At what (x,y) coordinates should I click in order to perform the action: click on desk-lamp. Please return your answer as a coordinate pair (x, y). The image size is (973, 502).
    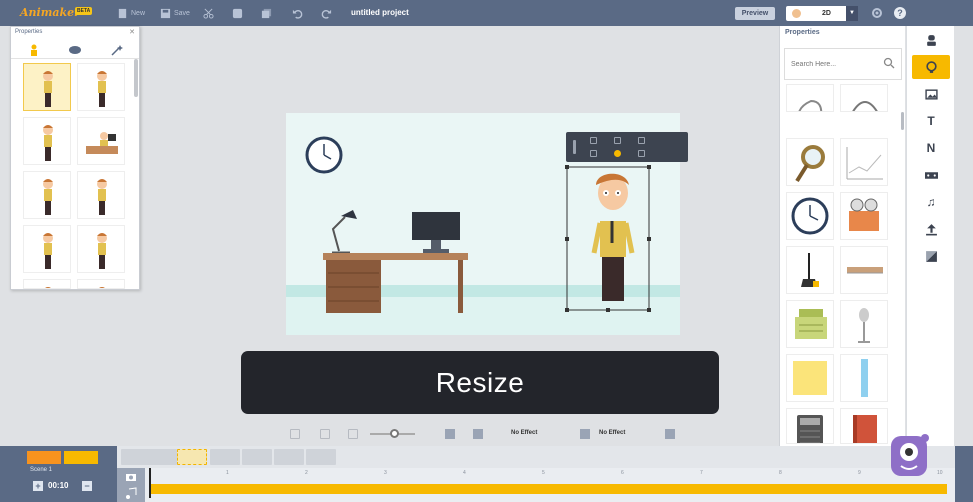
    Looking at the image, I should click on (344, 232).